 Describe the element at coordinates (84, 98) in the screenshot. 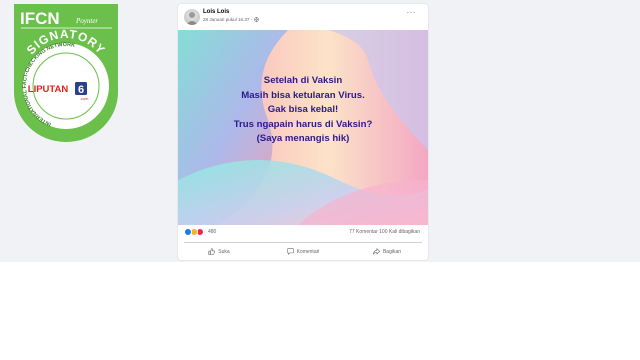

I see `liputan-domain: .com` at that location.